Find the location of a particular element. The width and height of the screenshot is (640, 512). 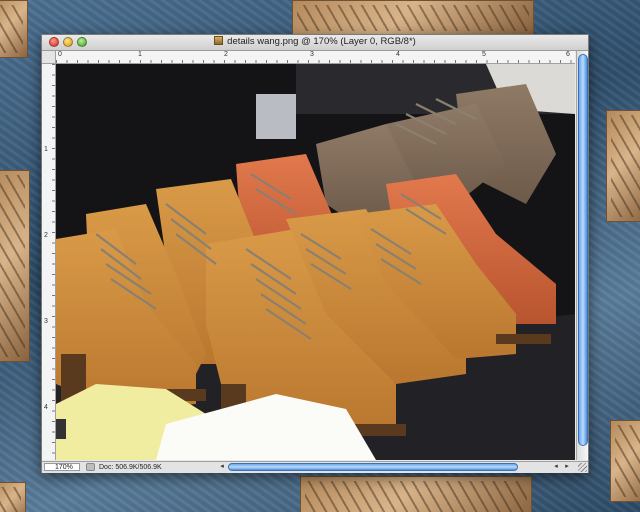

ruler-left-label: 2 is located at coordinates (46, 235).